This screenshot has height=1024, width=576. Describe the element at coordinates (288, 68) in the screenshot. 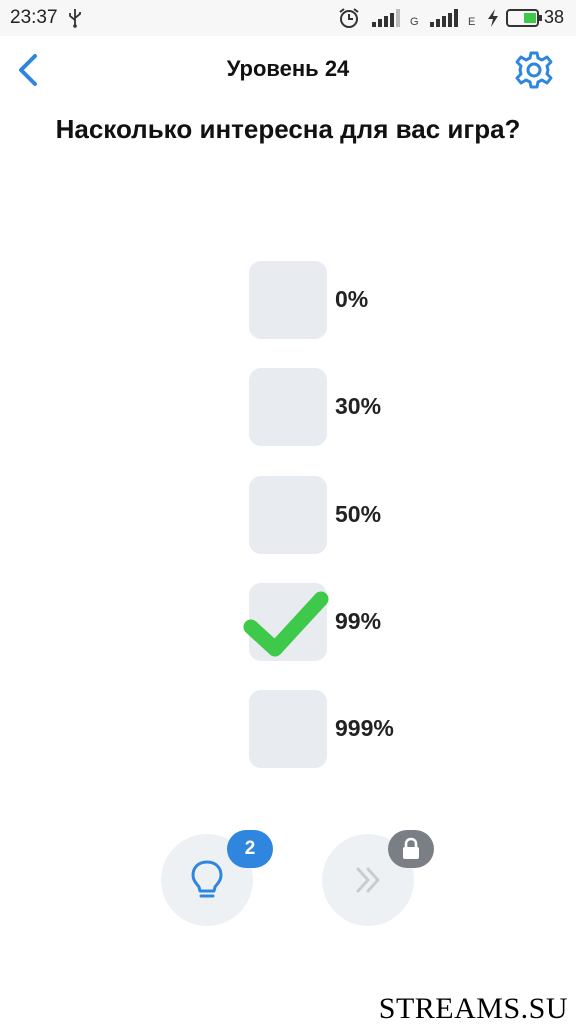

I see `level-title: Уровень 24` at that location.